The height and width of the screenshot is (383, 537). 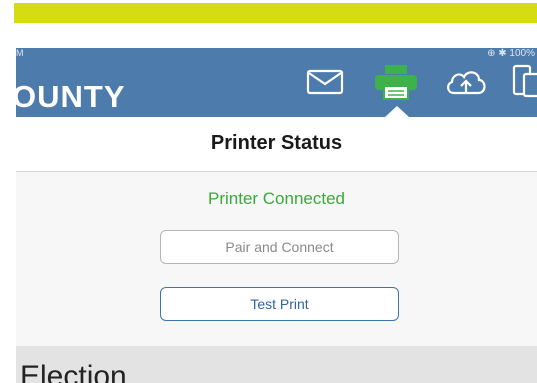 I want to click on page-title: Printer Status, so click(x=276, y=143).